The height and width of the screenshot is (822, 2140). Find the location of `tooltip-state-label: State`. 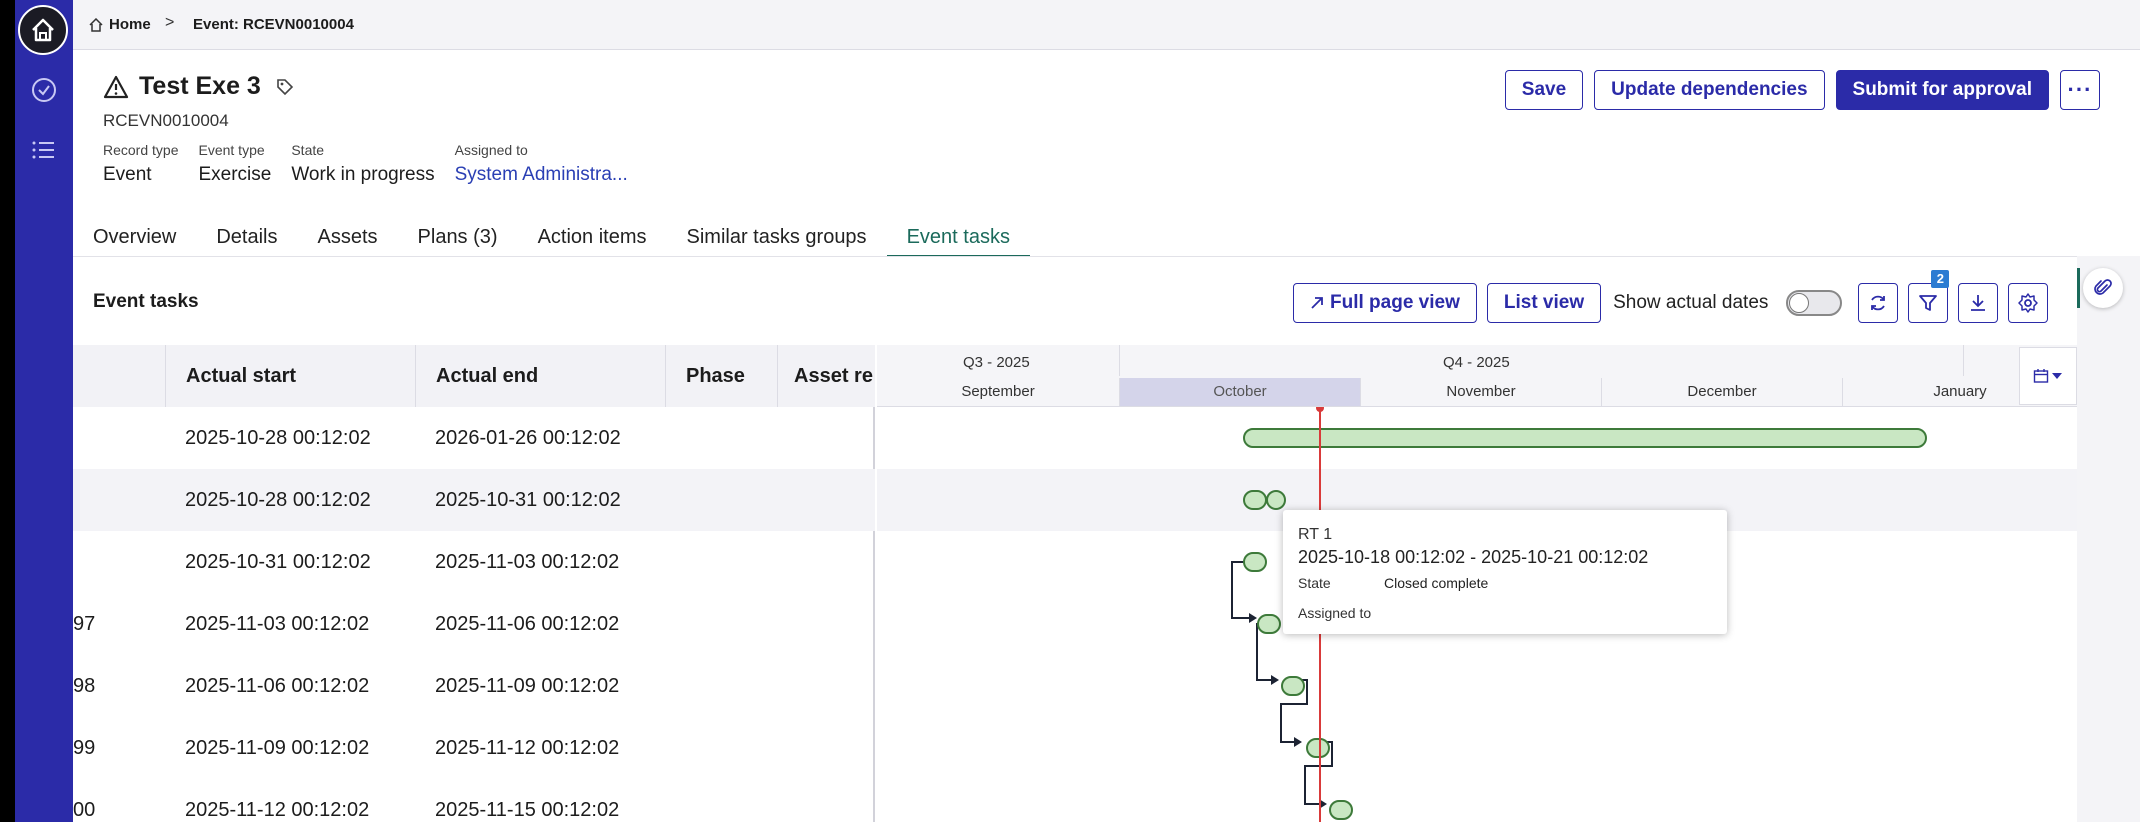

tooltip-state-label: State is located at coordinates (1314, 583).